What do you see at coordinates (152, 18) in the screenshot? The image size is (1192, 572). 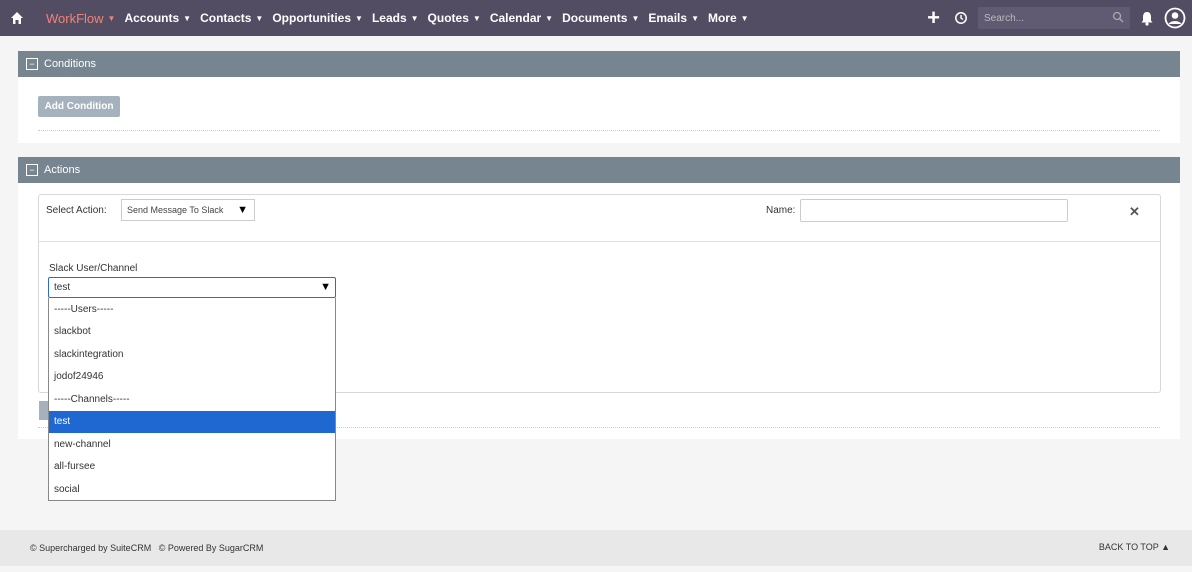 I see `nav-item-label: Accounts` at bounding box center [152, 18].